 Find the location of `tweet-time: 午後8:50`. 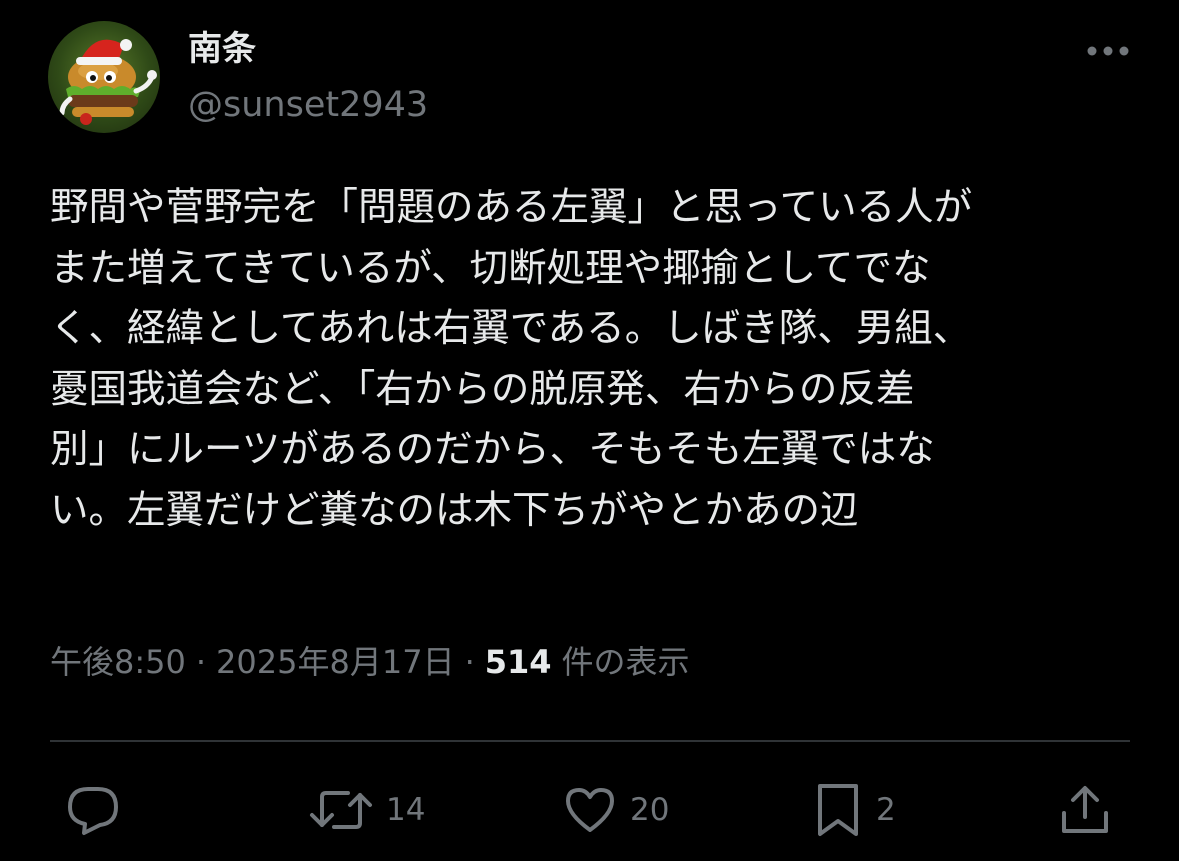

tweet-time: 午後8:50 is located at coordinates (118, 662).